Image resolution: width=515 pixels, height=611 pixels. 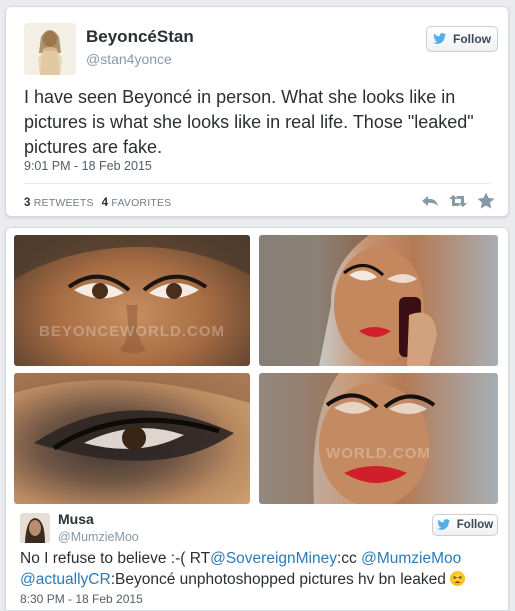 What do you see at coordinates (81, 599) in the screenshot?
I see `tweet-timestamp: 8:30 PM - 18 Feb 2015` at bounding box center [81, 599].